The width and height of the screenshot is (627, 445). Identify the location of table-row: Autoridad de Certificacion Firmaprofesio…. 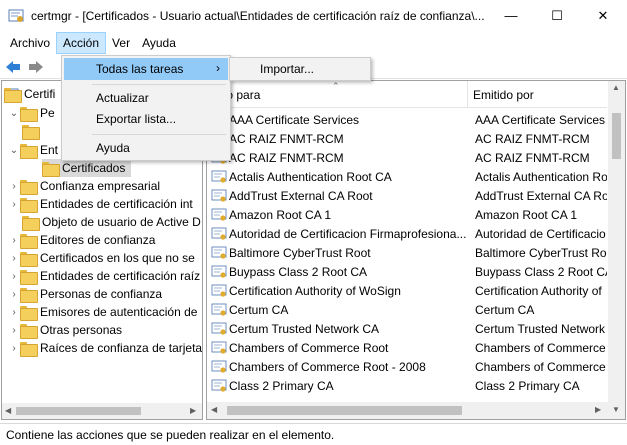
(407, 233).